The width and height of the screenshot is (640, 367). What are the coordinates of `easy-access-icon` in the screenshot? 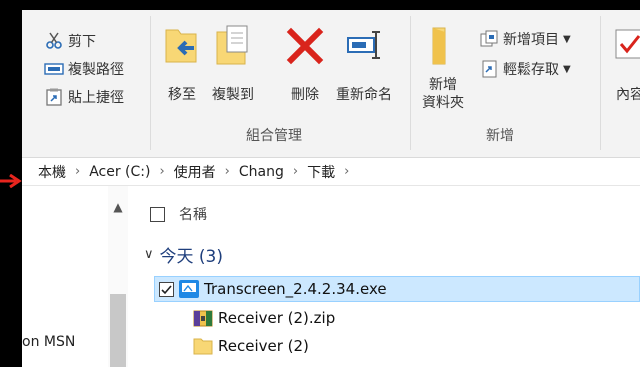 It's located at (490, 69).